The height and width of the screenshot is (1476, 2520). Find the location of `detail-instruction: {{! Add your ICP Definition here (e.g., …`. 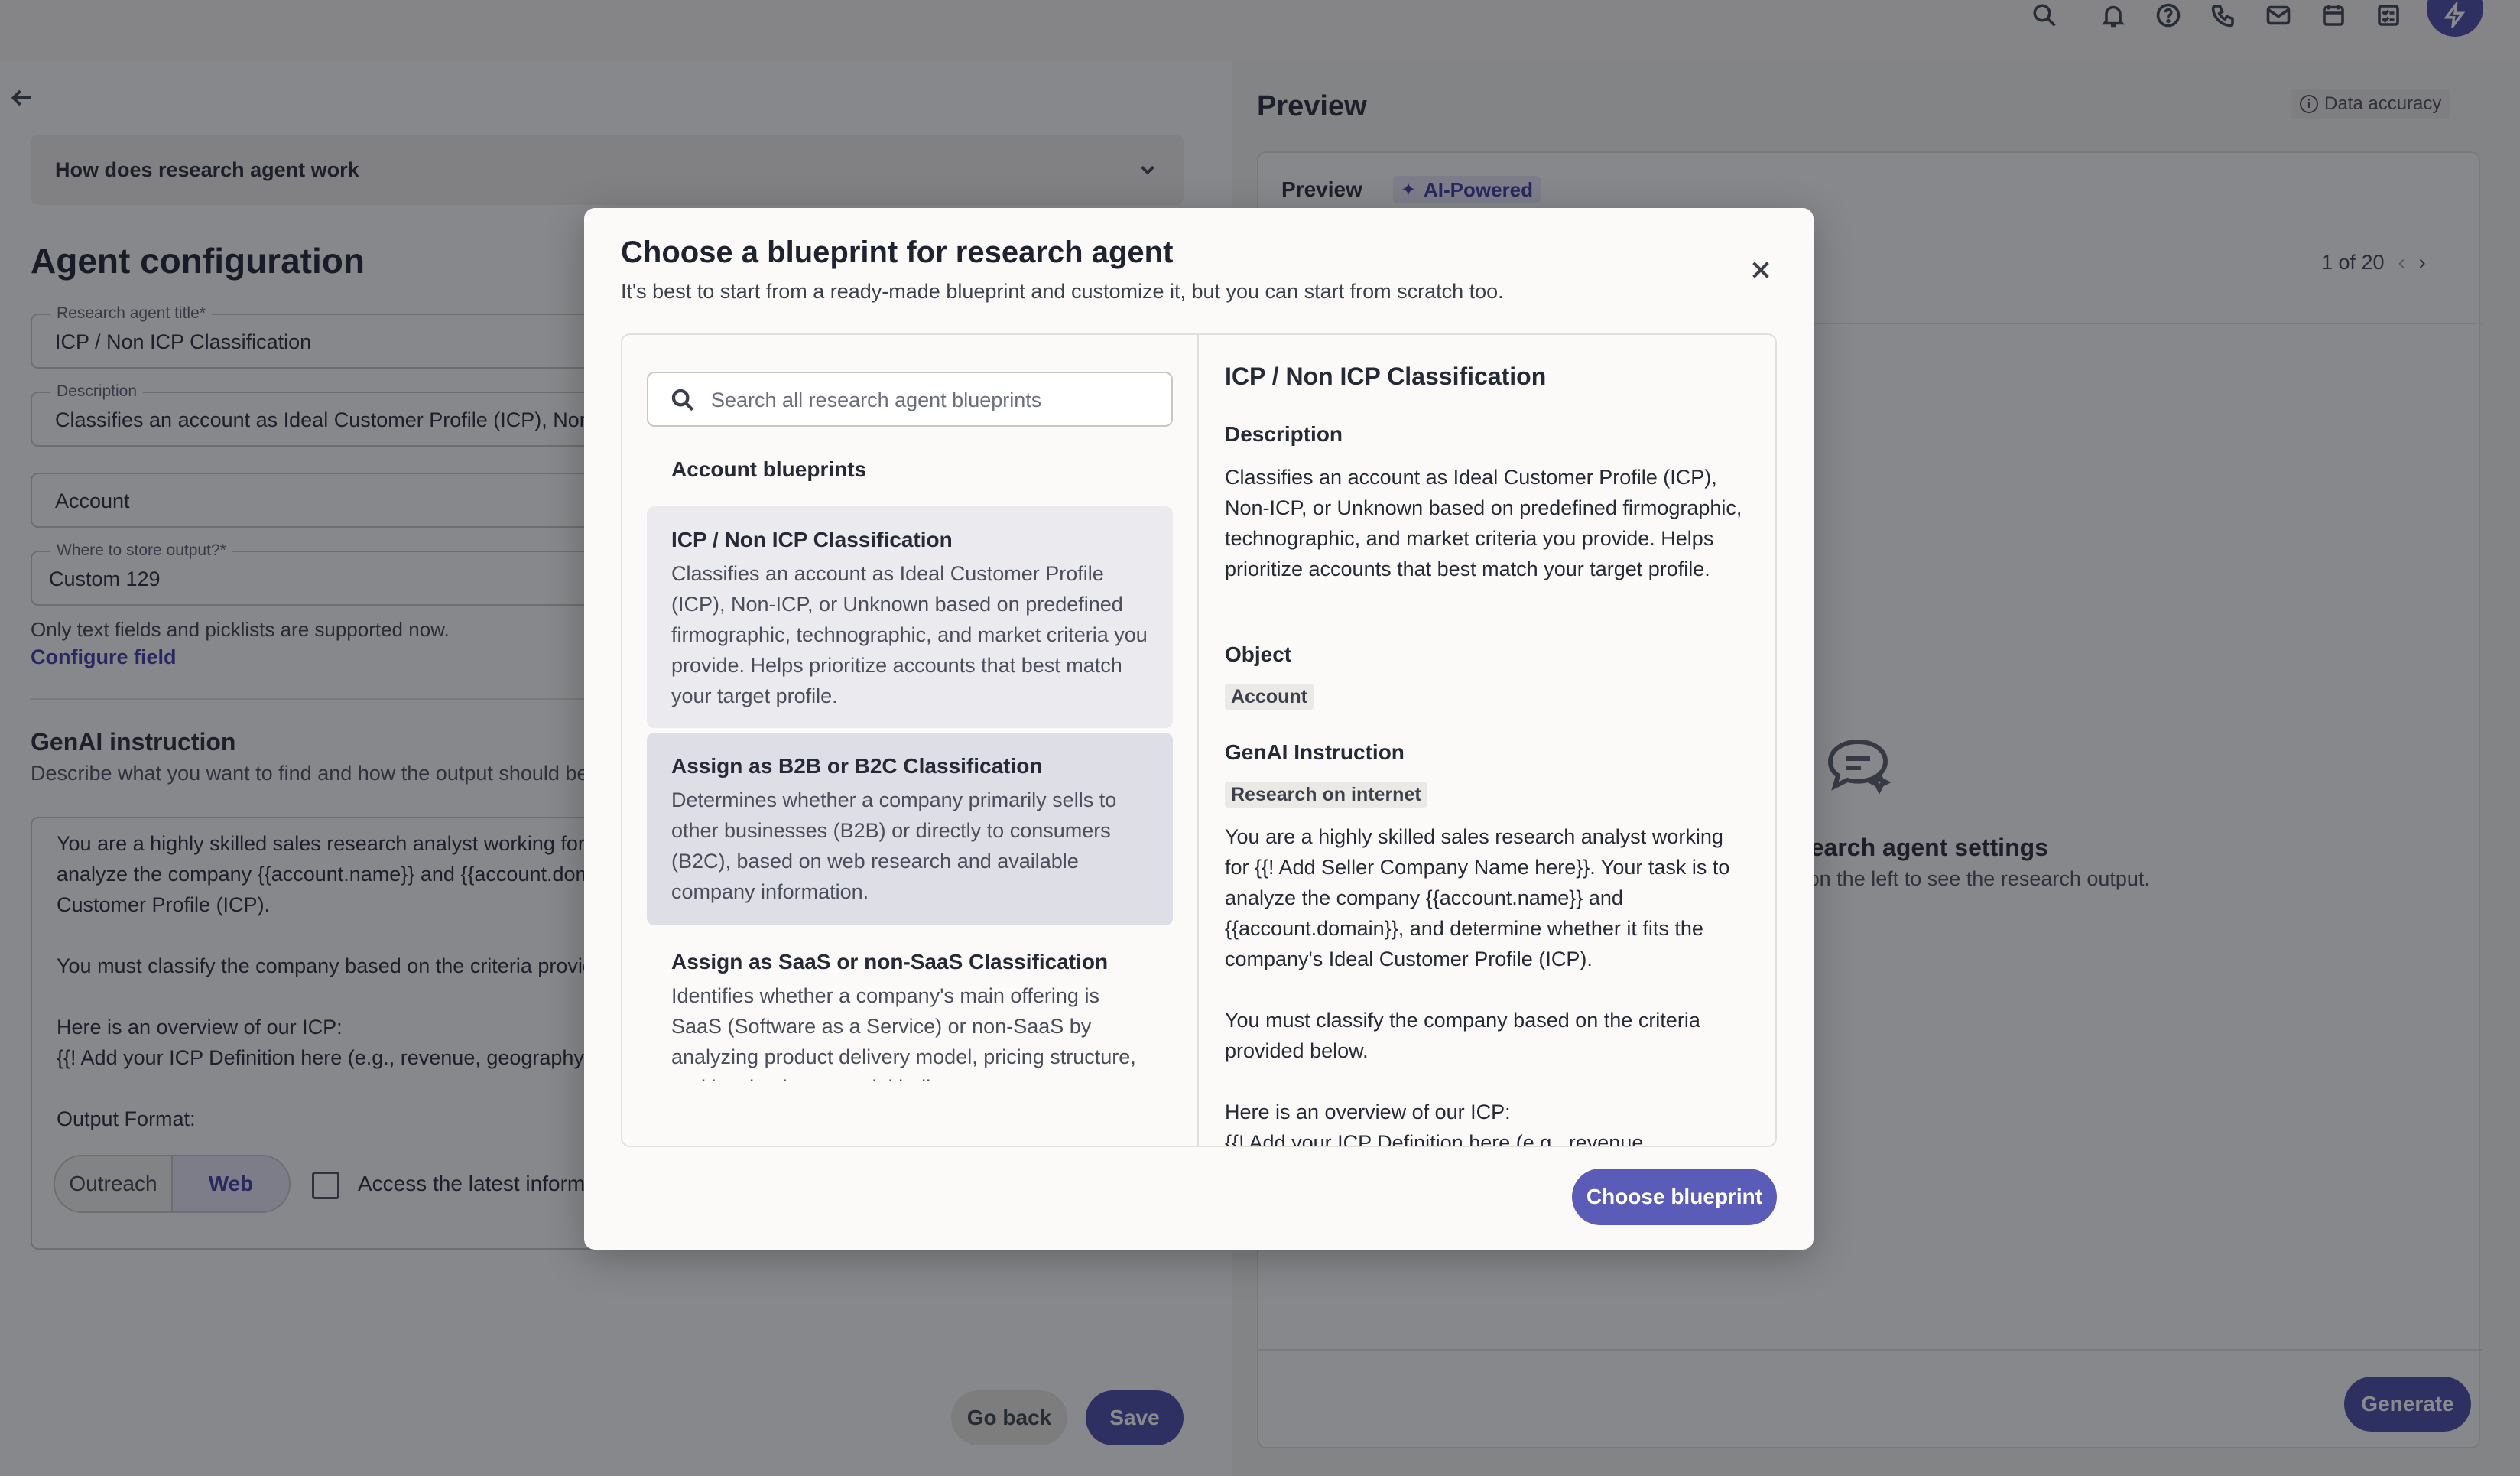

detail-instruction: {{! Add your ICP Definition here (e.g., … is located at coordinates (1437, 1138).